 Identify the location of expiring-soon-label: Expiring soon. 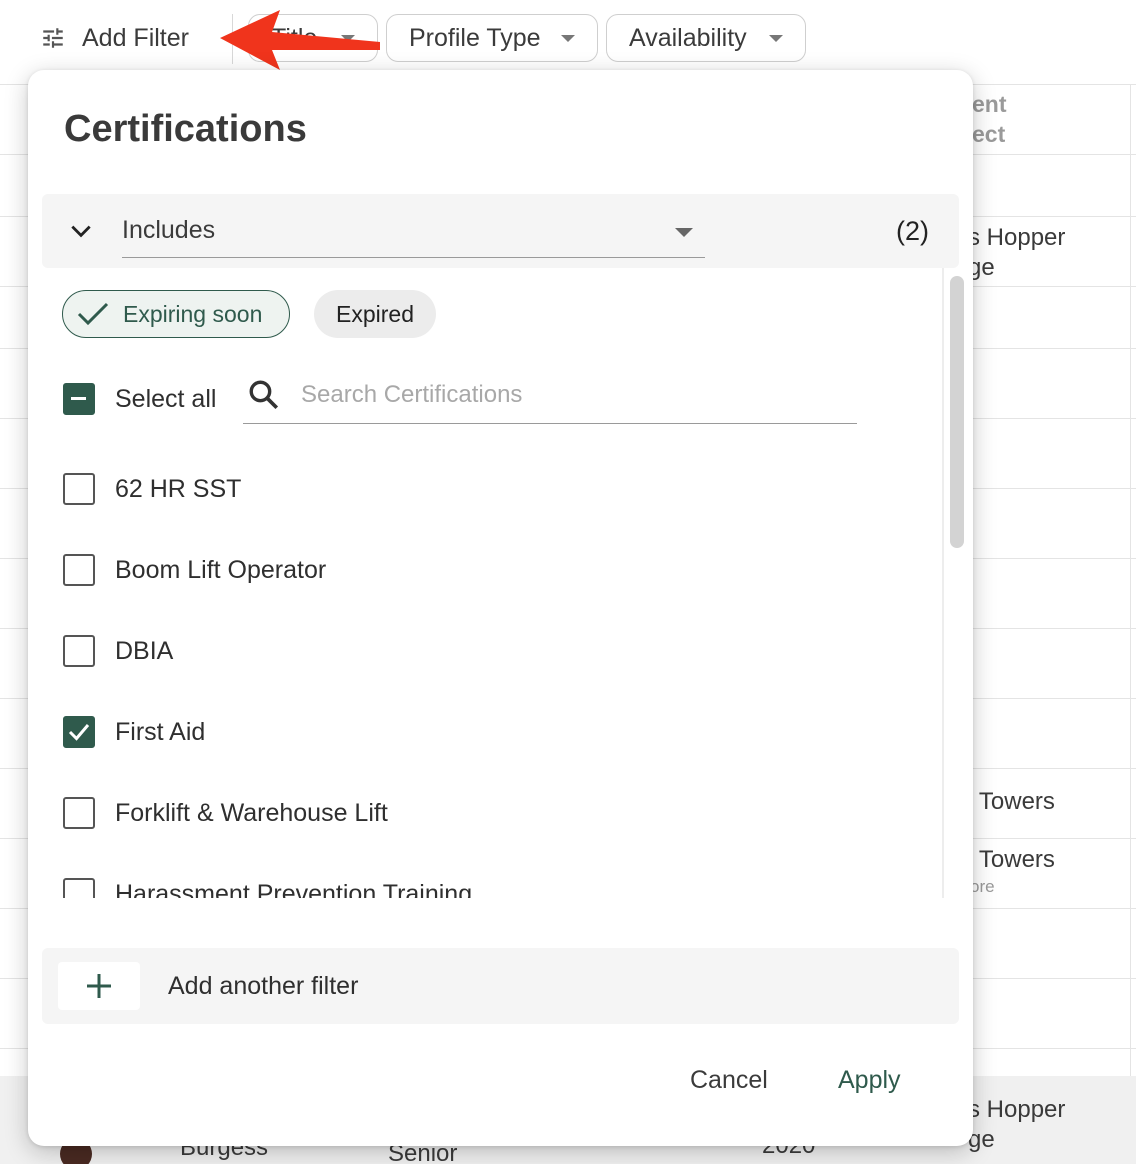
(193, 313).